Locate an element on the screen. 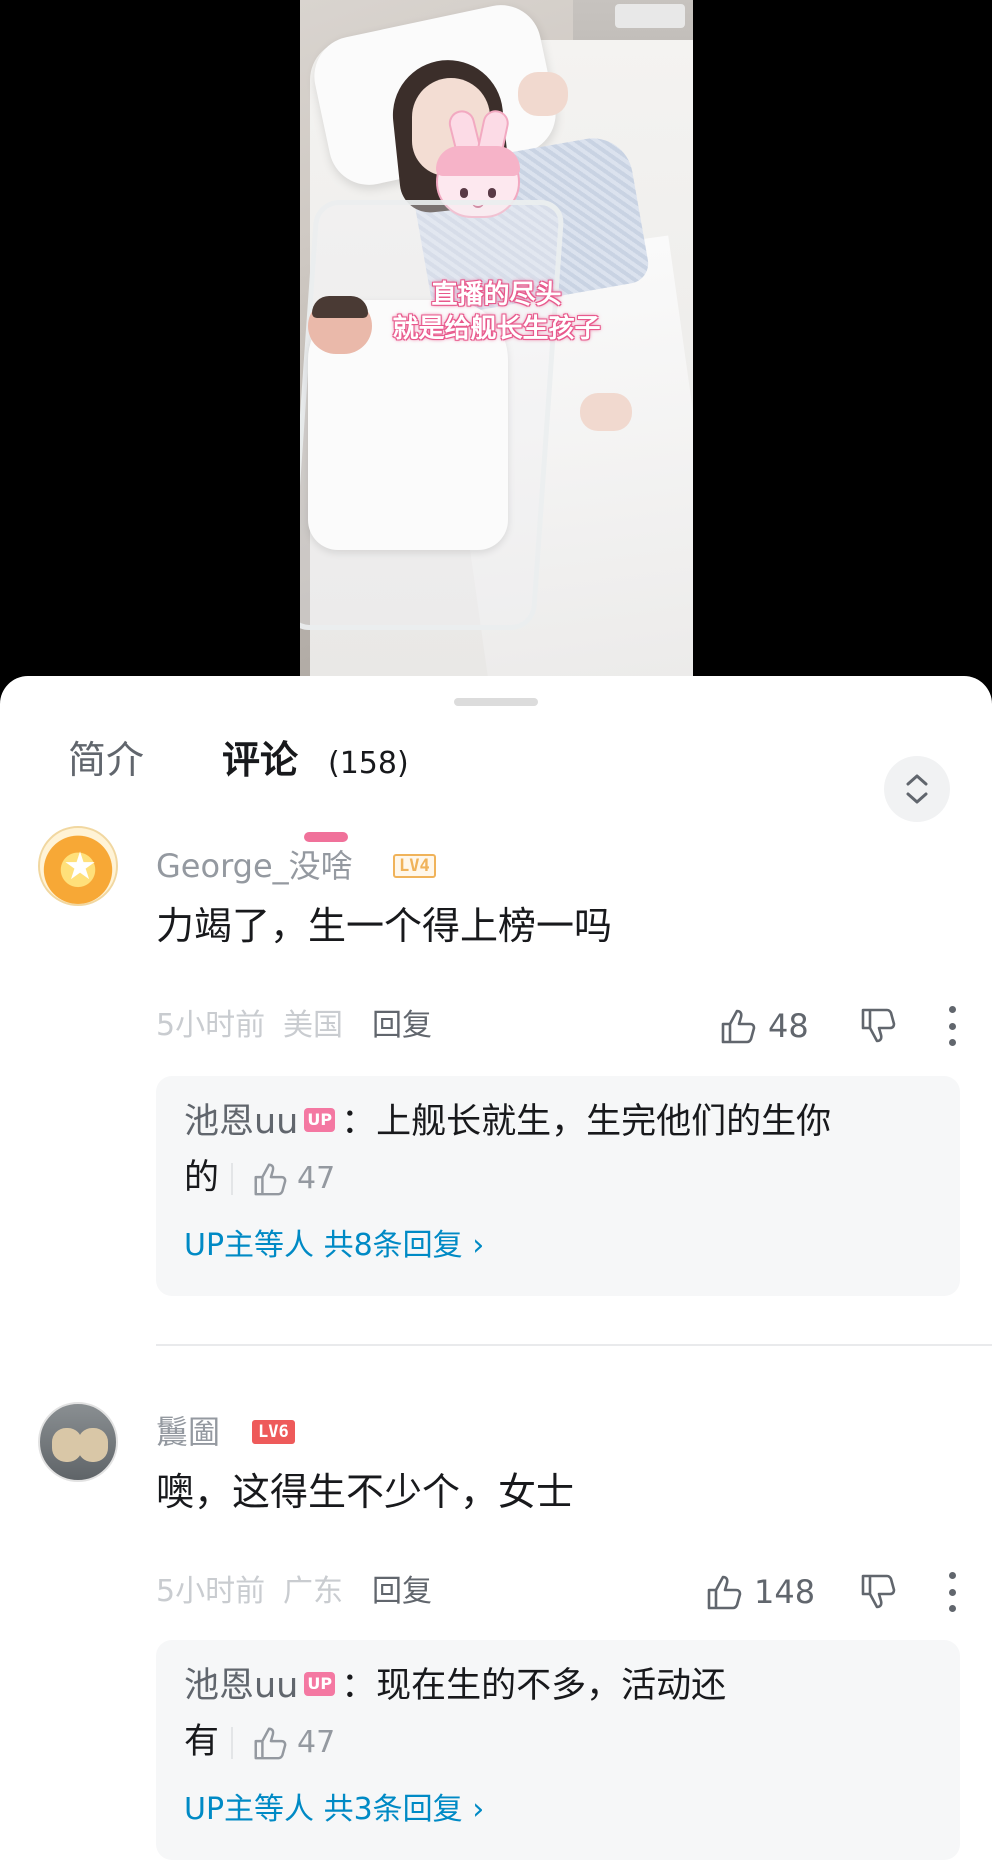 The height and width of the screenshot is (1872, 992). tab-bar: 简介 评论 (158) is located at coordinates (496, 779).